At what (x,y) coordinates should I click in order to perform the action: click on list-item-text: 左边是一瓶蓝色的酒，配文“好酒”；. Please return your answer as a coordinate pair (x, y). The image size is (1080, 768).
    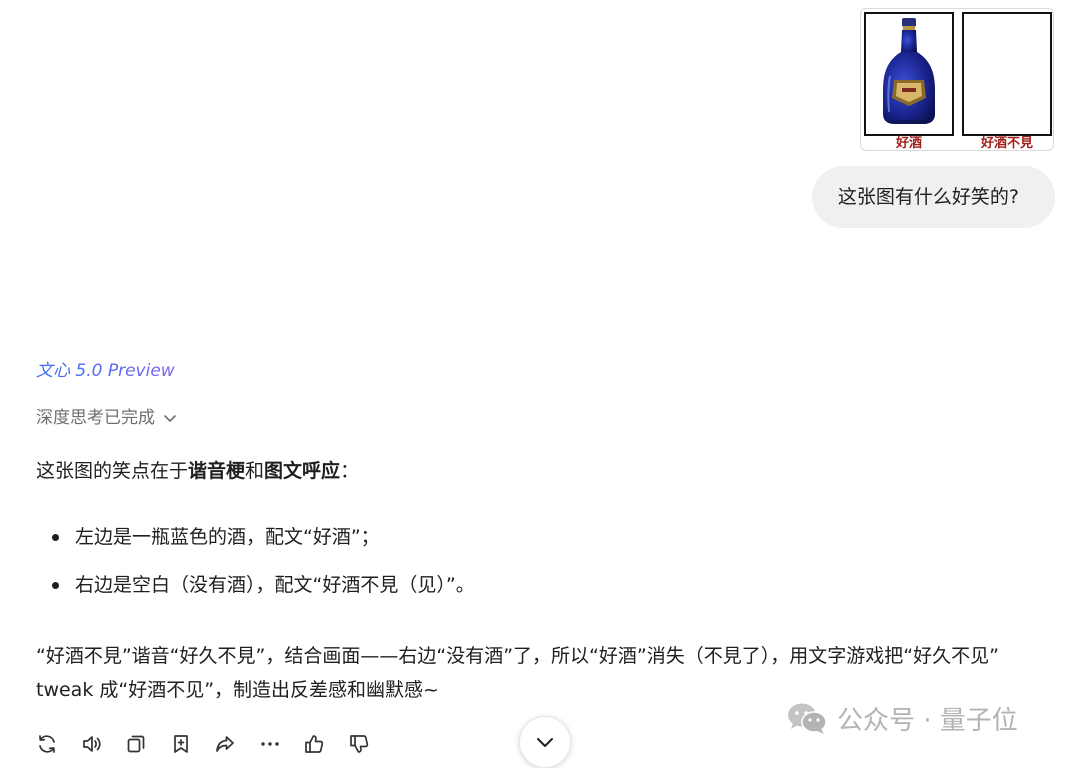
    Looking at the image, I should click on (227, 537).